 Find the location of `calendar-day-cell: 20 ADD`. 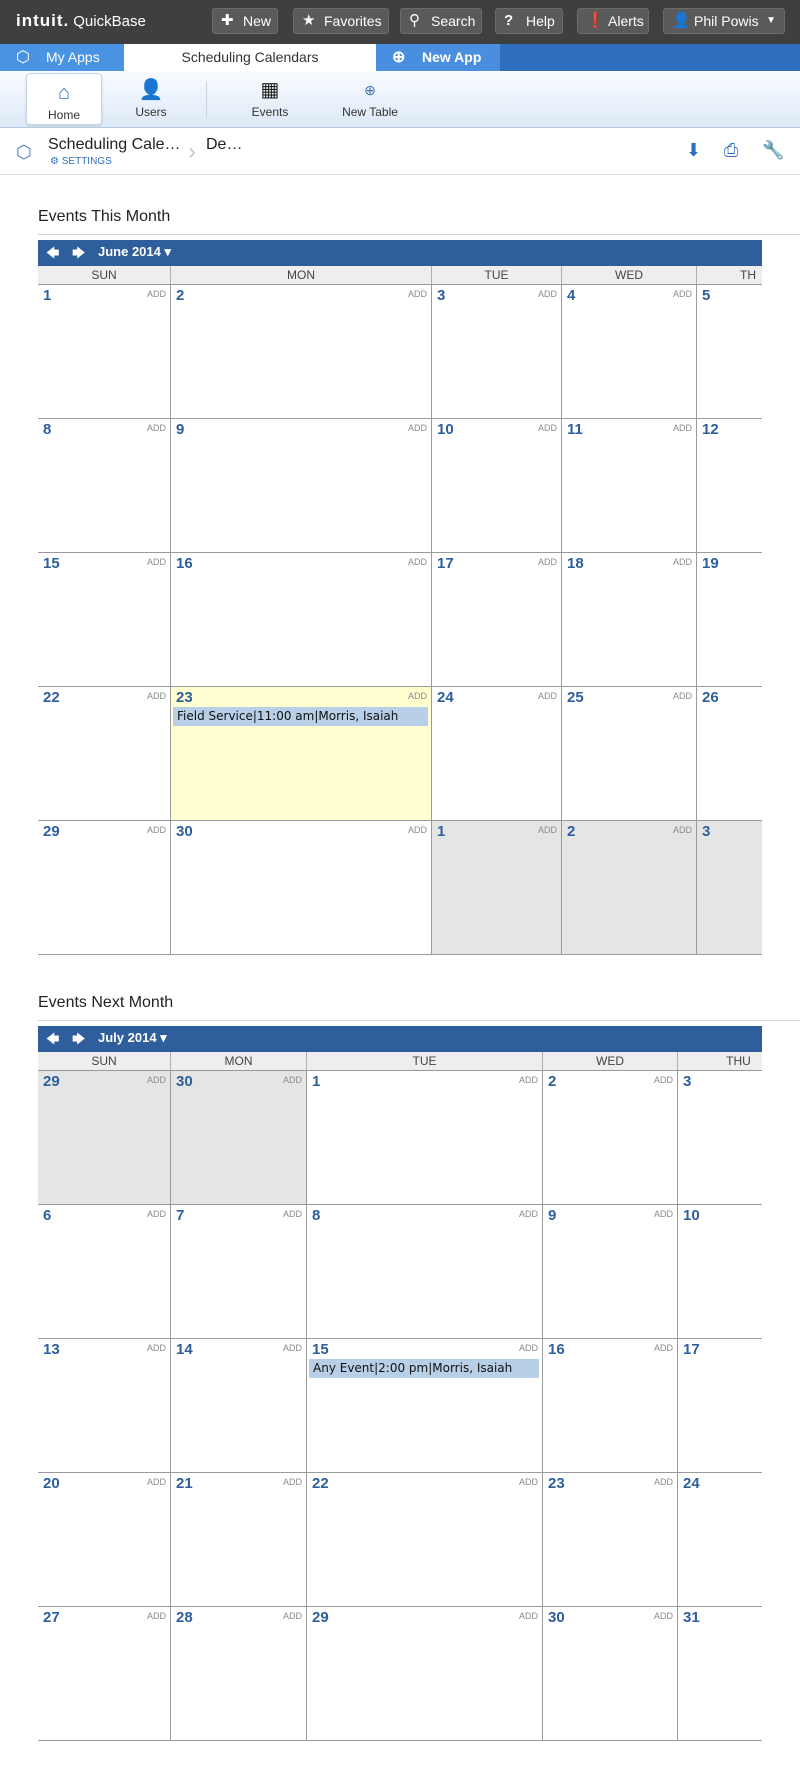

calendar-day-cell: 20 ADD is located at coordinates (104, 1540).